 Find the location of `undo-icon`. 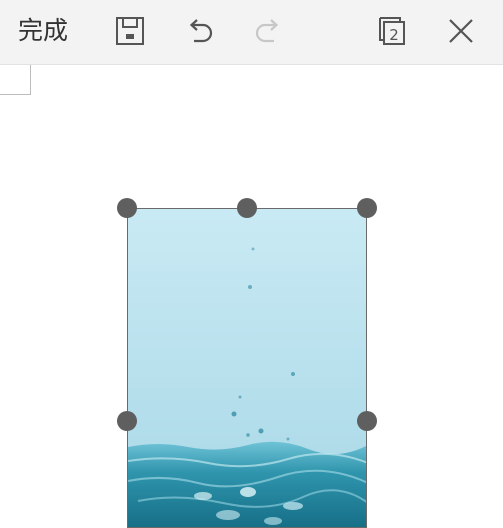

undo-icon is located at coordinates (200, 31).